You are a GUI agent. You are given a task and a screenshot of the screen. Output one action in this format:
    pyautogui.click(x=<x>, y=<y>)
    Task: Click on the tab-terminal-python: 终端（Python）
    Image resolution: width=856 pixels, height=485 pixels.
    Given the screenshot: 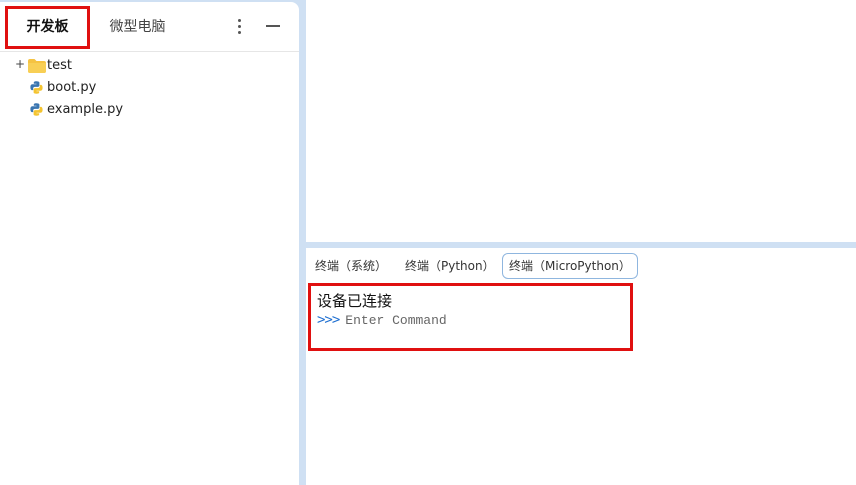 What is the action you would take?
    pyautogui.click(x=450, y=266)
    